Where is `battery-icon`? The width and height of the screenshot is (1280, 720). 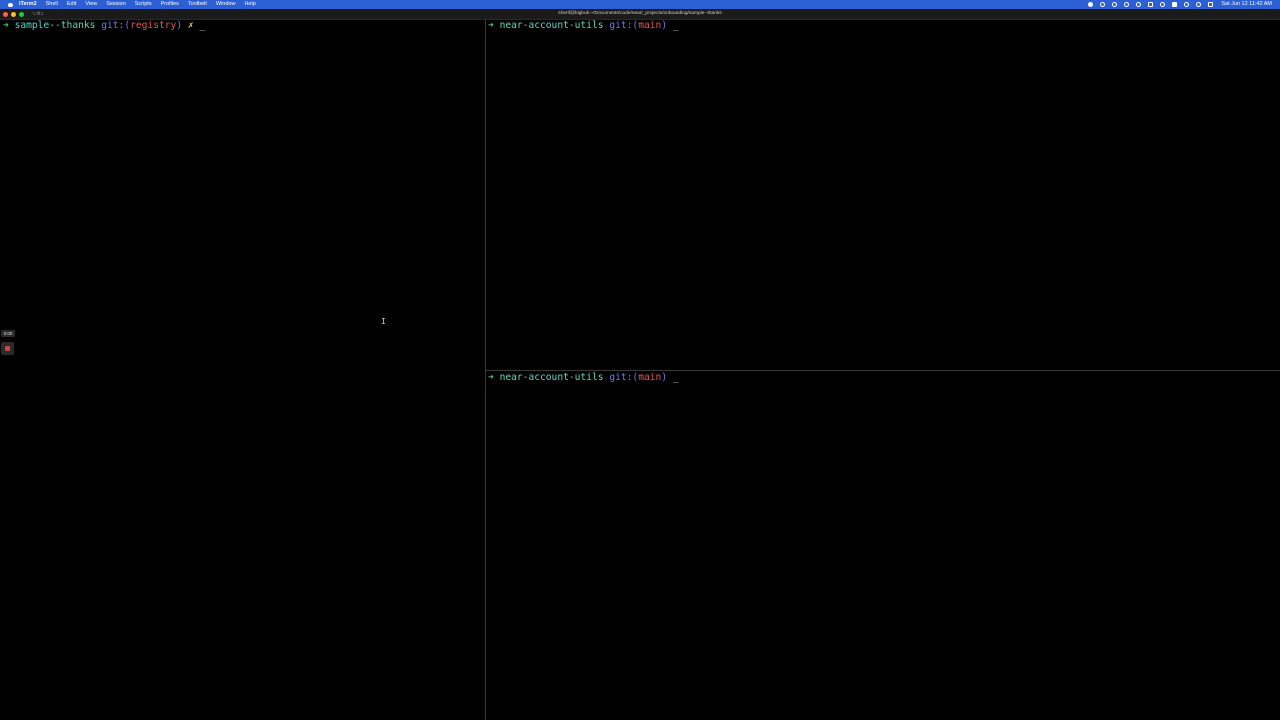
battery-icon is located at coordinates (1175, 4).